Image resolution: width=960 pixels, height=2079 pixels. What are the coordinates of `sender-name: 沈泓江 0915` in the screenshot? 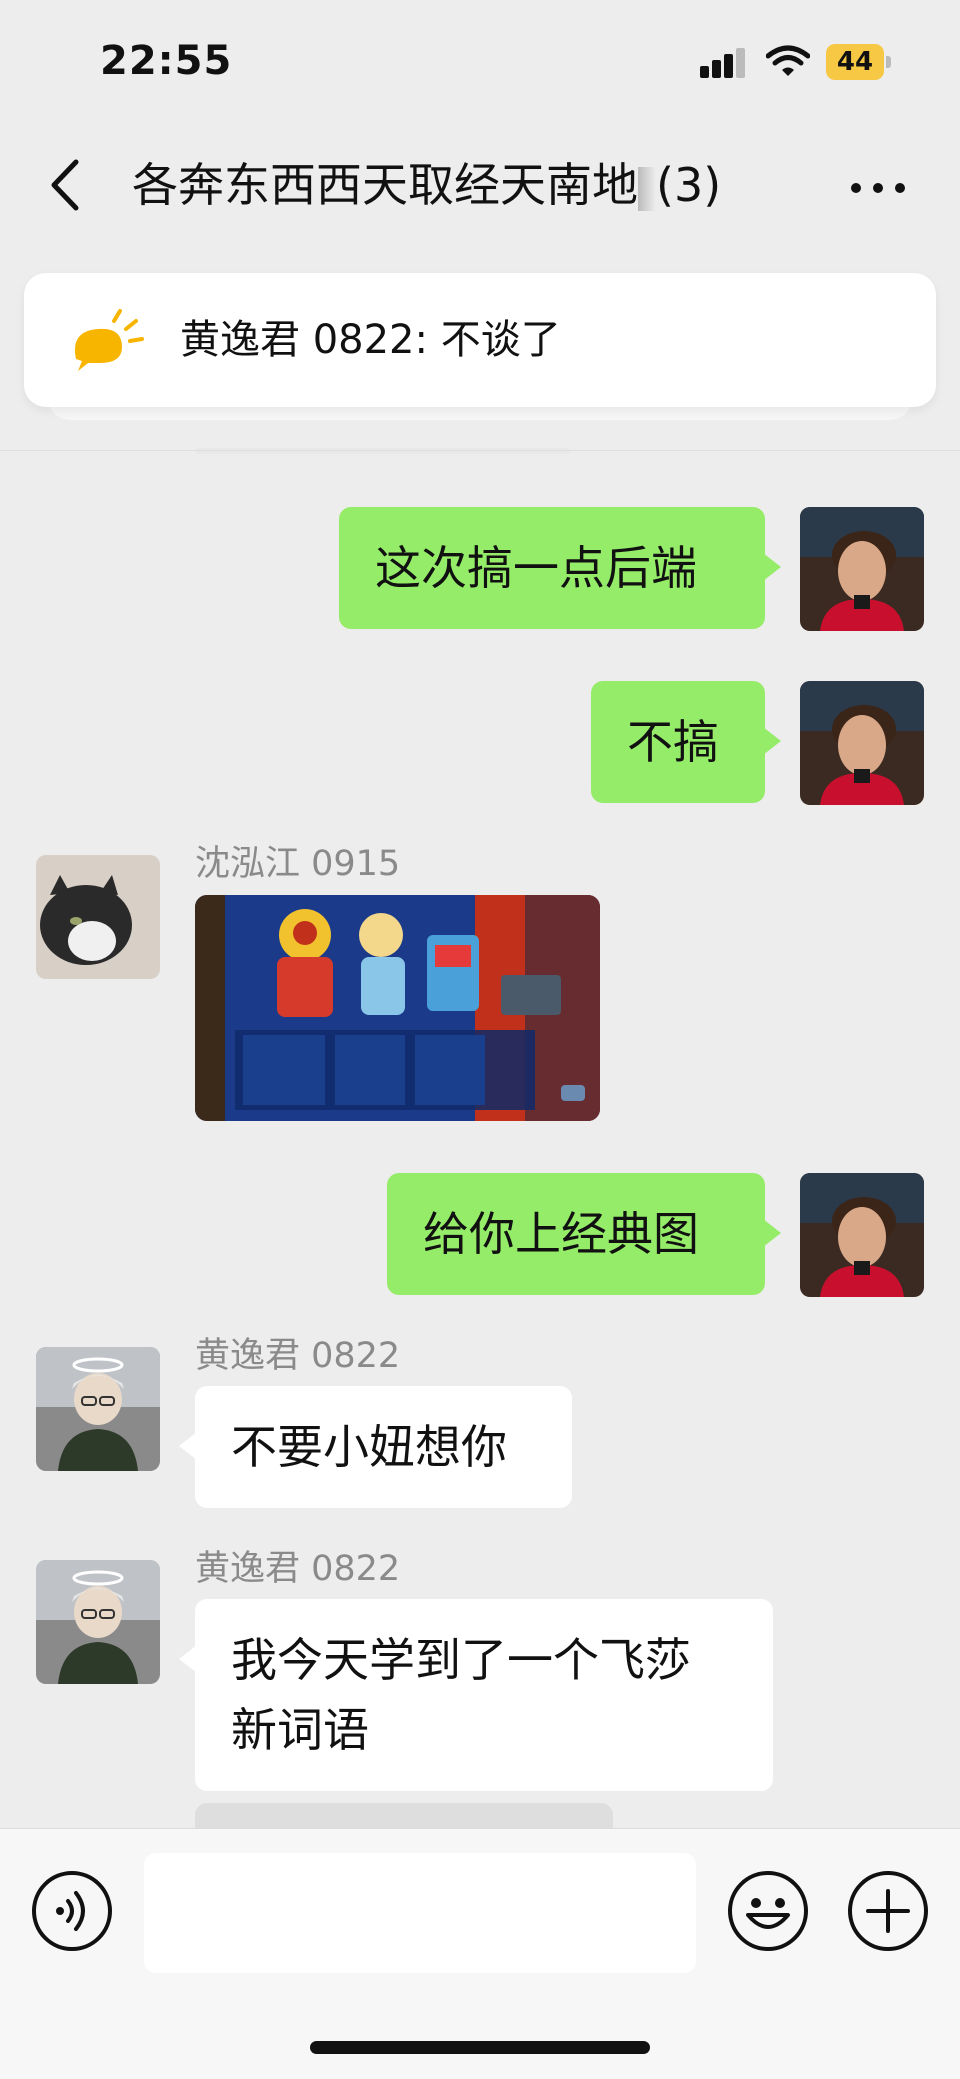 It's located at (298, 864).